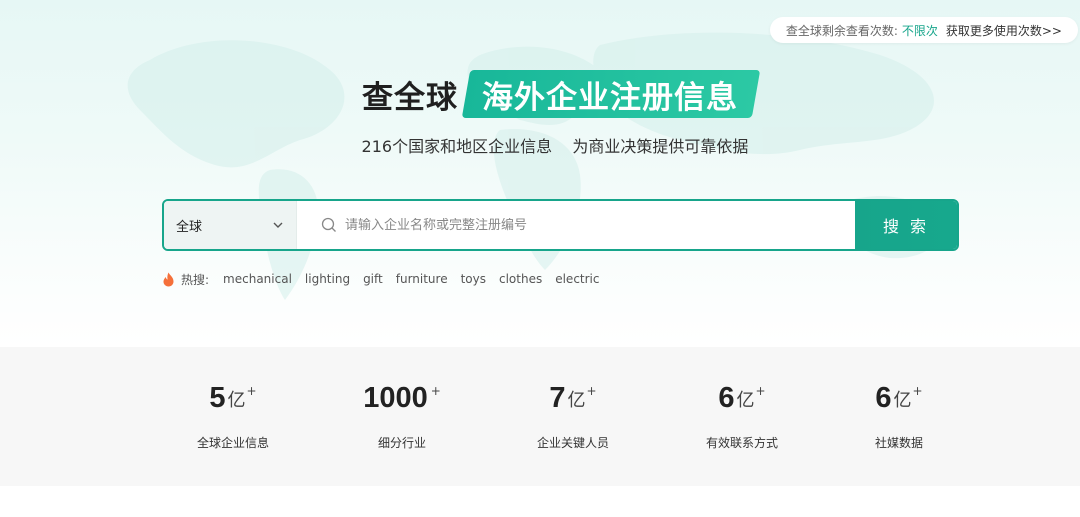 The width and height of the screenshot is (1080, 517). I want to click on stat-number: 1000, so click(395, 398).